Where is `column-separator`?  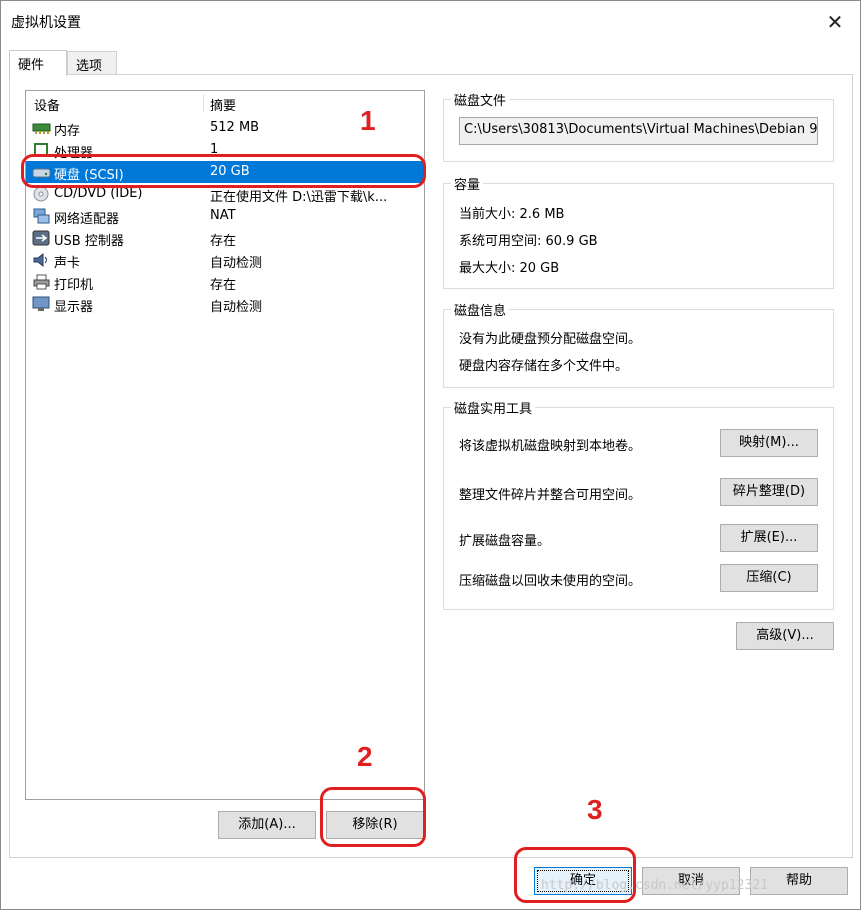 column-separator is located at coordinates (203, 103).